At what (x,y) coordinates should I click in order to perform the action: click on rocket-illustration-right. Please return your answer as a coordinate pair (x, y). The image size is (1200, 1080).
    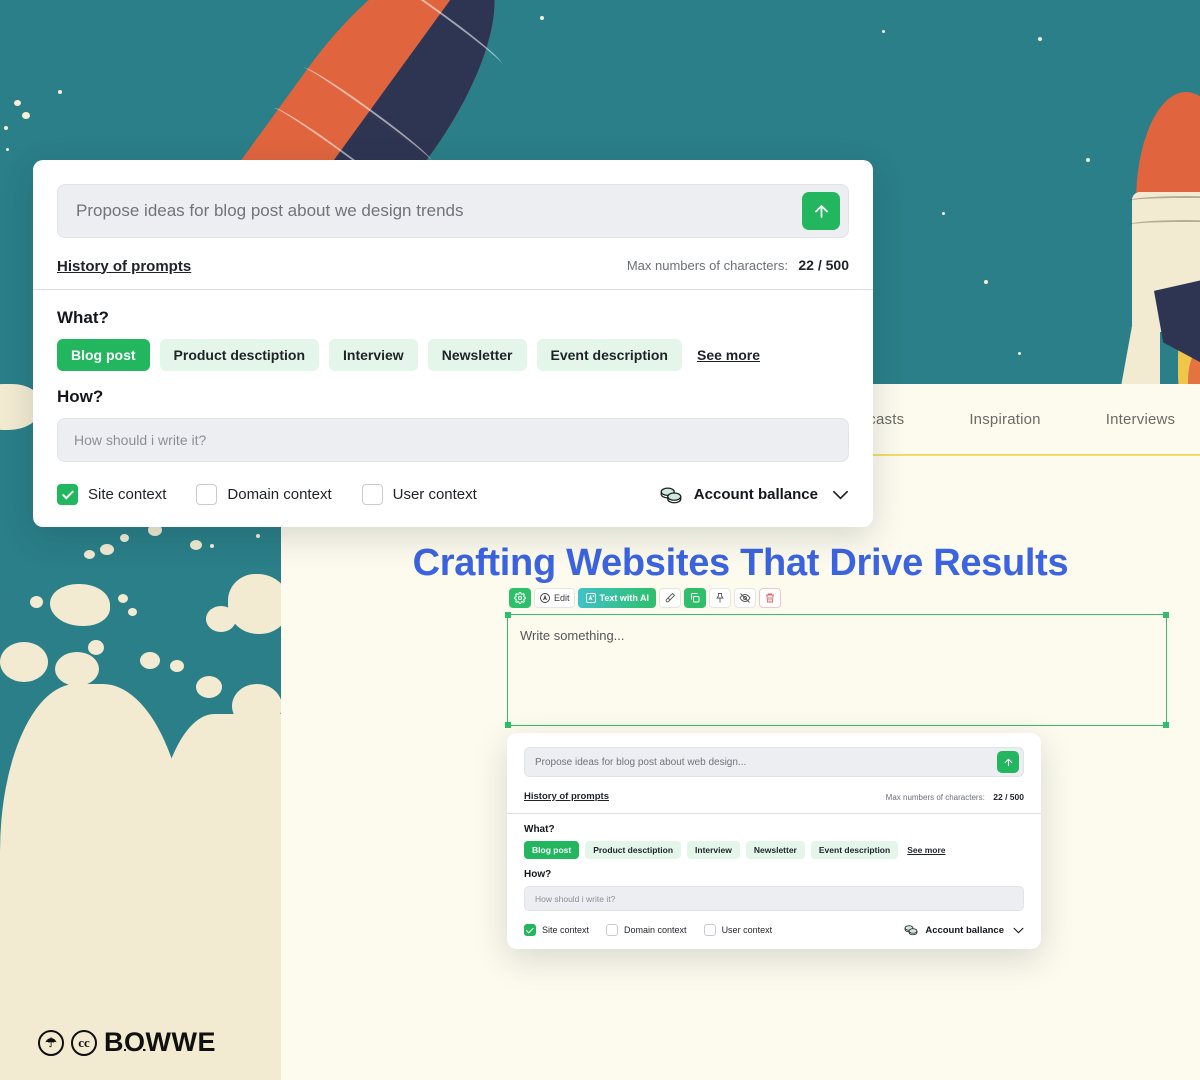
    Looking at the image, I should click on (1160, 265).